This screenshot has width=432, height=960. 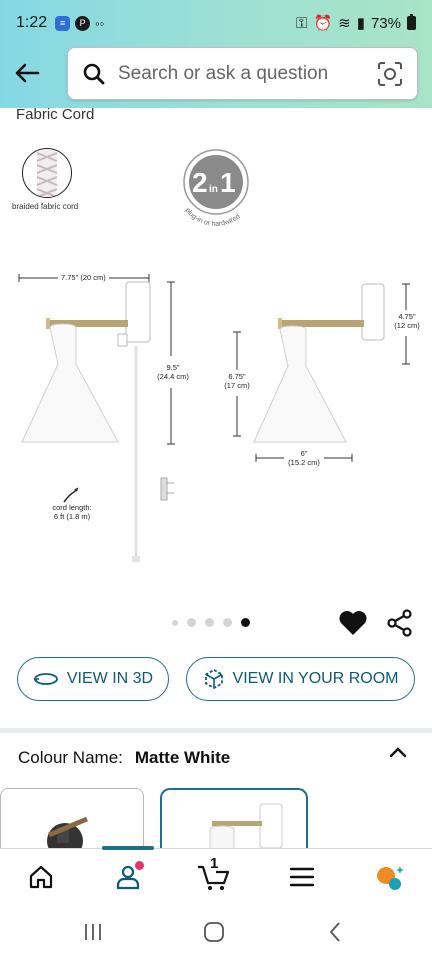 What do you see at coordinates (398, 752) in the screenshot?
I see `chevron-up-icon` at bounding box center [398, 752].